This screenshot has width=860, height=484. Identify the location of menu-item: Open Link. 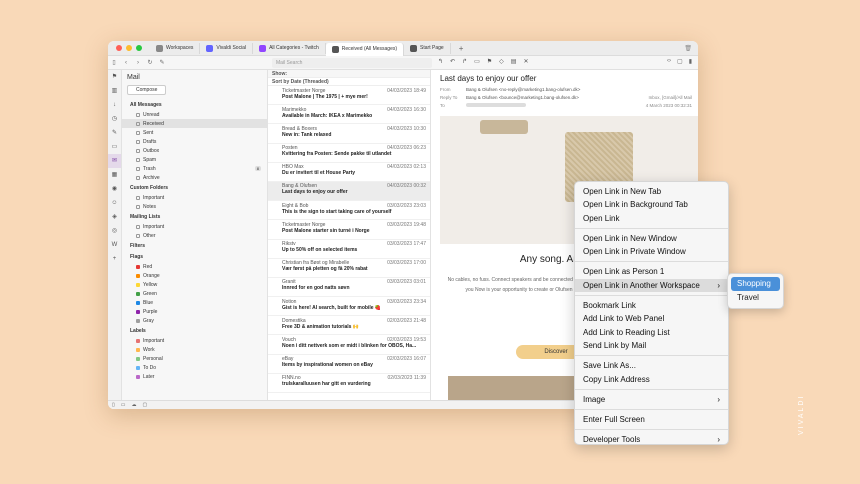
(651, 218).